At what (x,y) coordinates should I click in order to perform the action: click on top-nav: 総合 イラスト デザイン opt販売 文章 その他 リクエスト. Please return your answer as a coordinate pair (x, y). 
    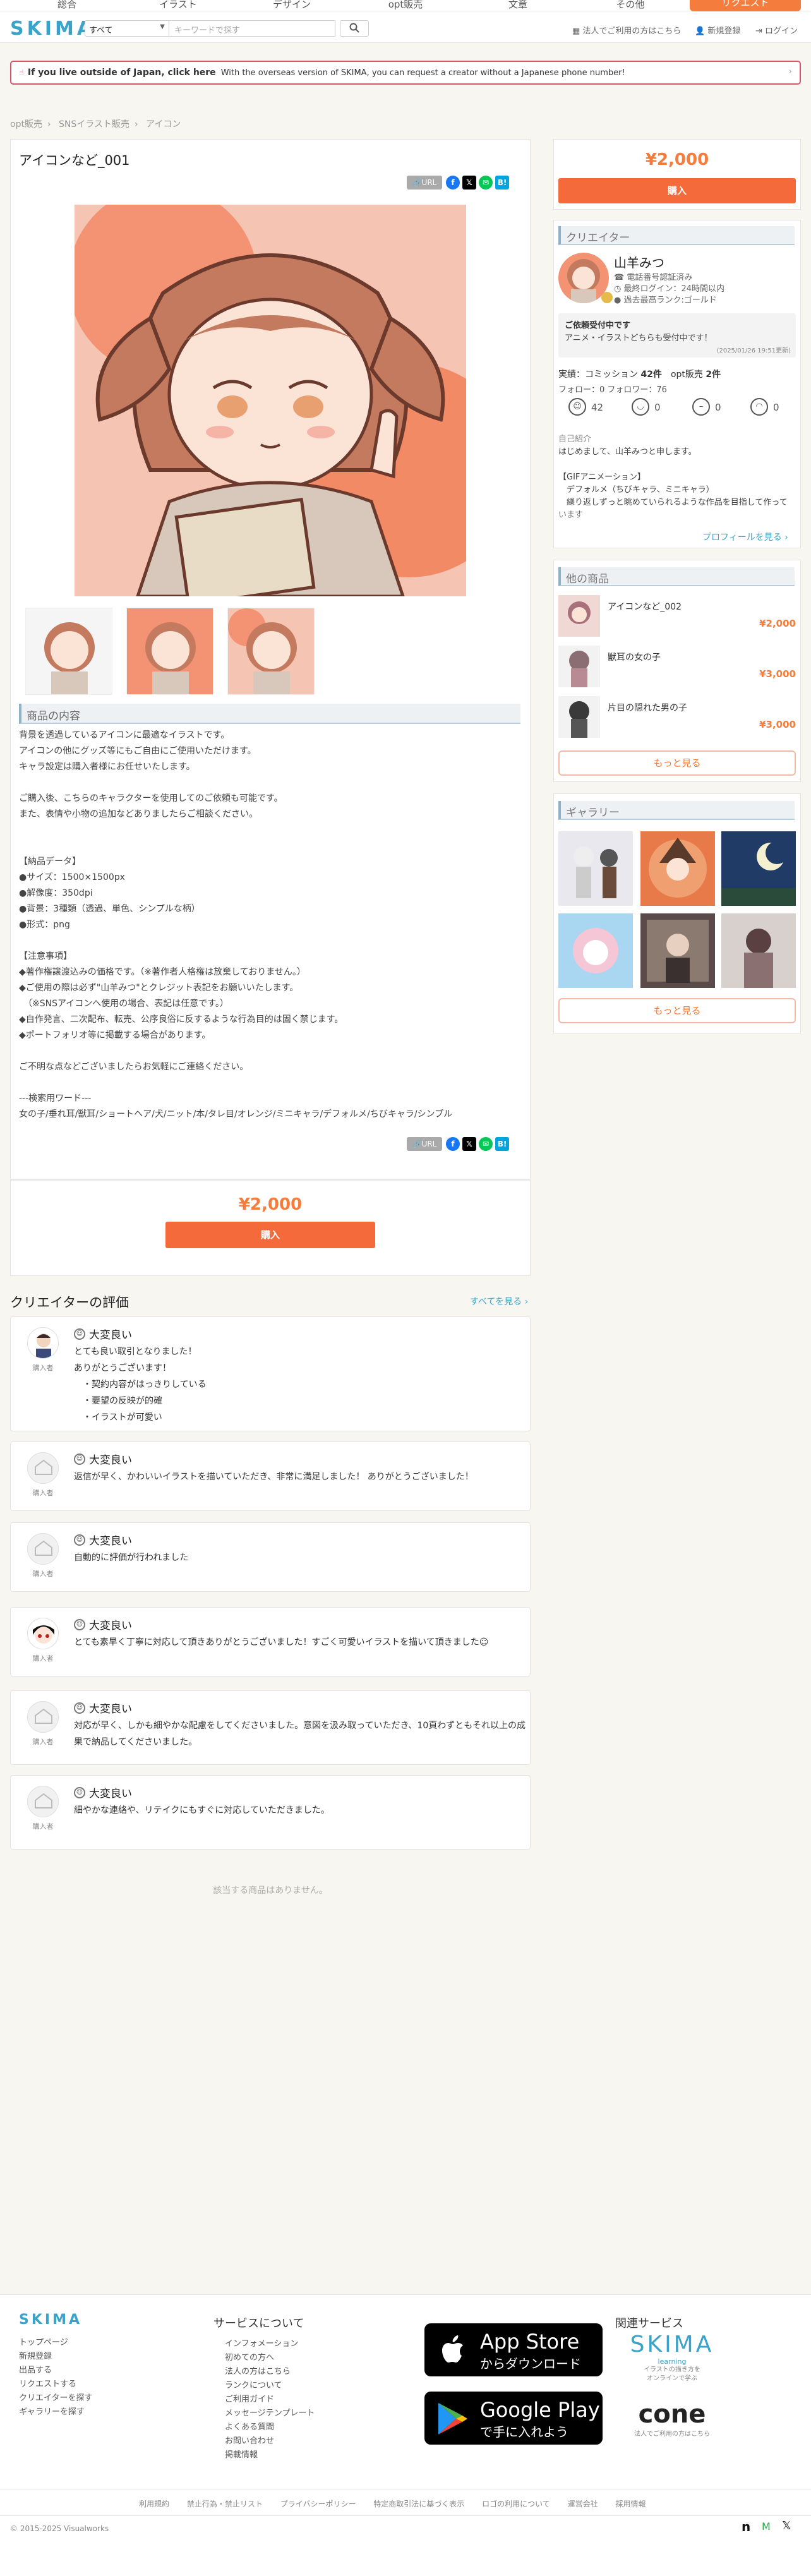
    Looking at the image, I should click on (405, 5).